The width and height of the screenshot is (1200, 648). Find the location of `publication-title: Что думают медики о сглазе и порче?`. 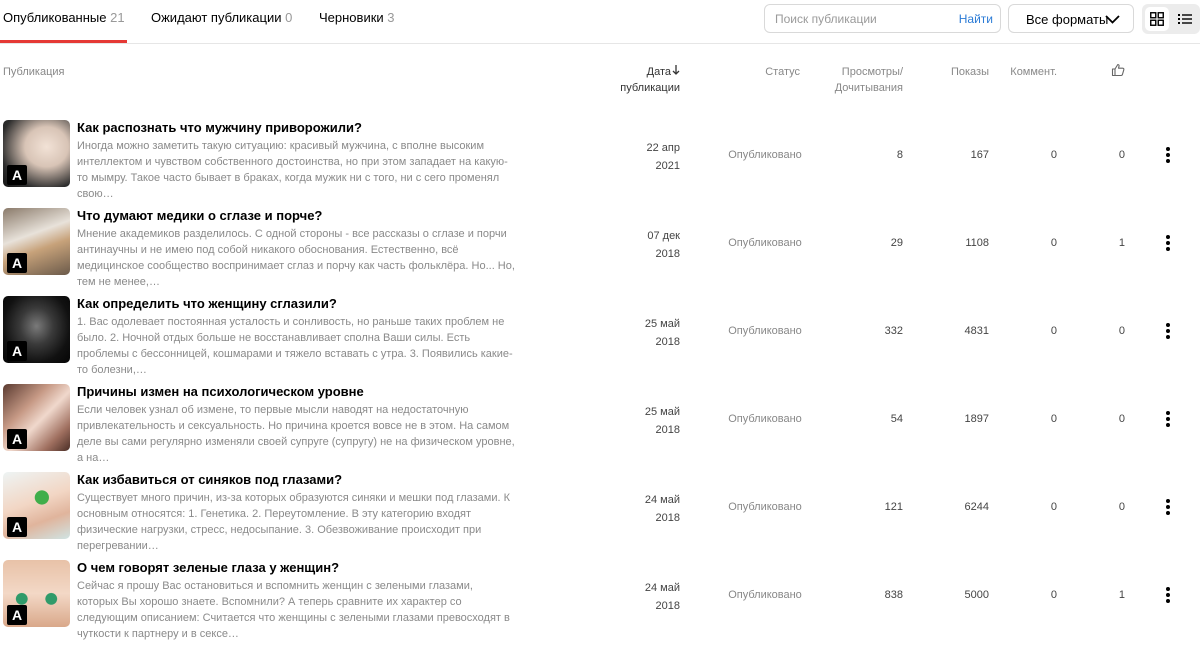

publication-title: Что думают медики о сглазе и порче? is located at coordinates (199, 215).